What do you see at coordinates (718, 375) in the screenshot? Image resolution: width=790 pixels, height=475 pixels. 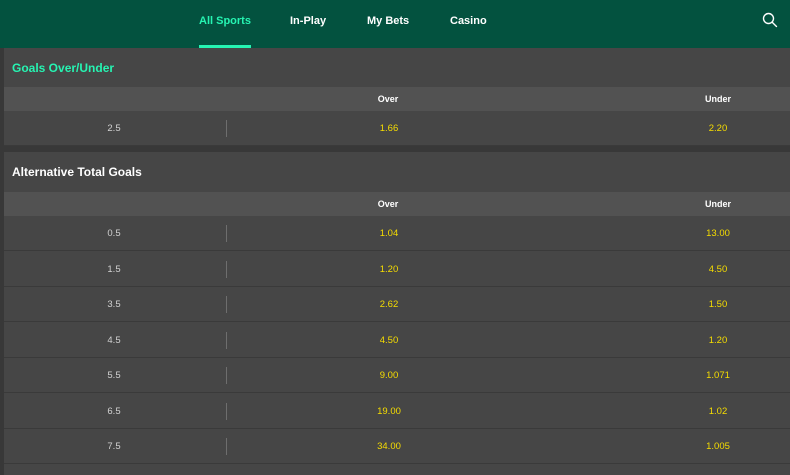 I see `under-odds: 1.071` at bounding box center [718, 375].